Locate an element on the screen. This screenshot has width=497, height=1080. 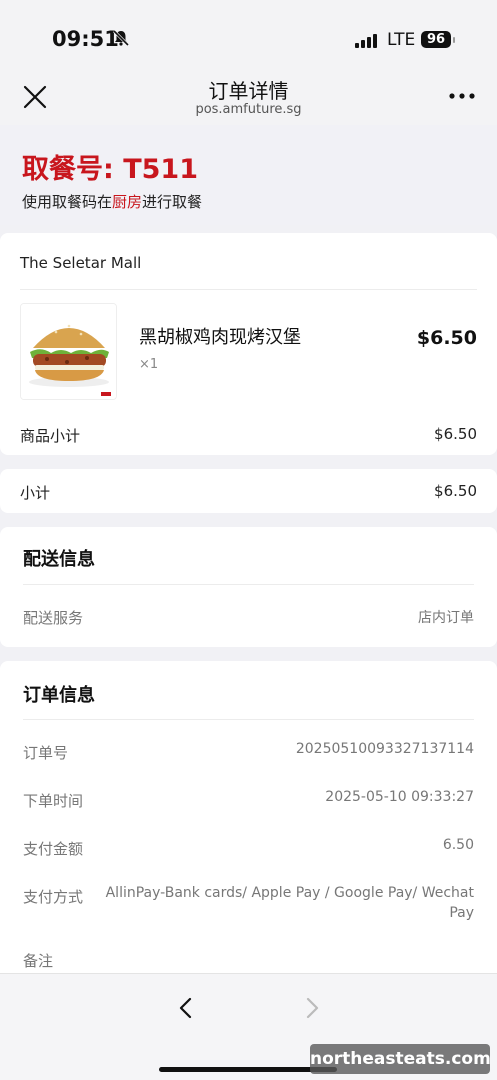
order-time-value: 2025-05-10 09:33:27 is located at coordinates (399, 797).